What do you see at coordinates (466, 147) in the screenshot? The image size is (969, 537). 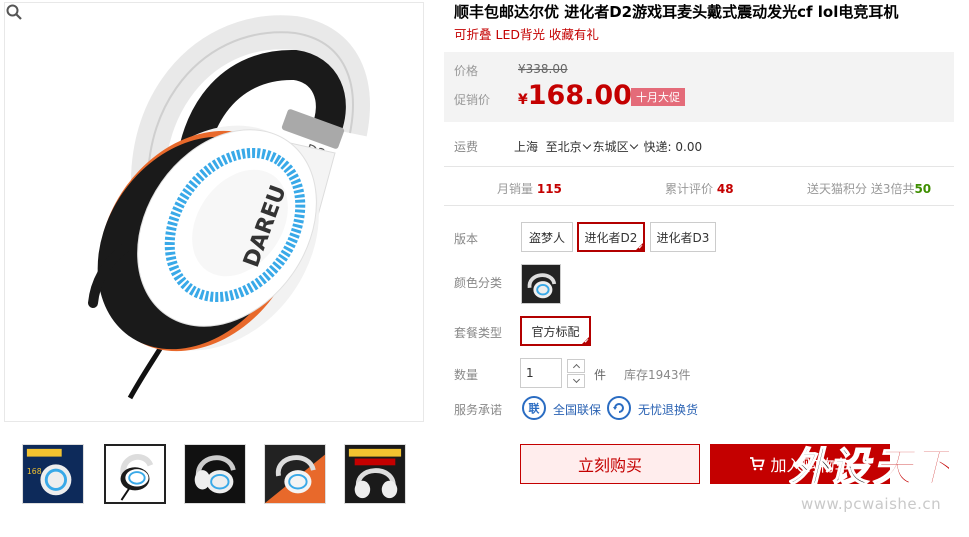 I see `shipping-label: 运费` at bounding box center [466, 147].